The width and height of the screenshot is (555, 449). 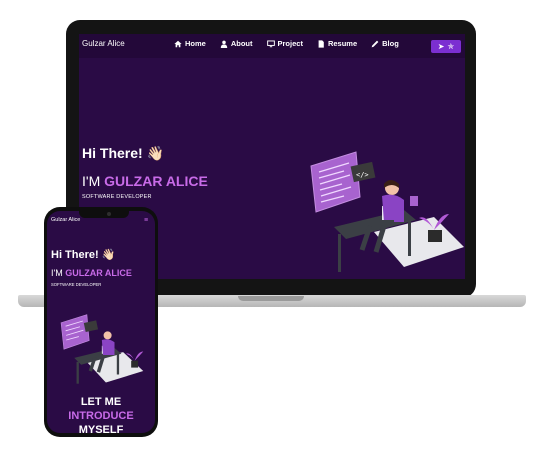 What do you see at coordinates (109, 214) in the screenshot?
I see `camera-icon` at bounding box center [109, 214].